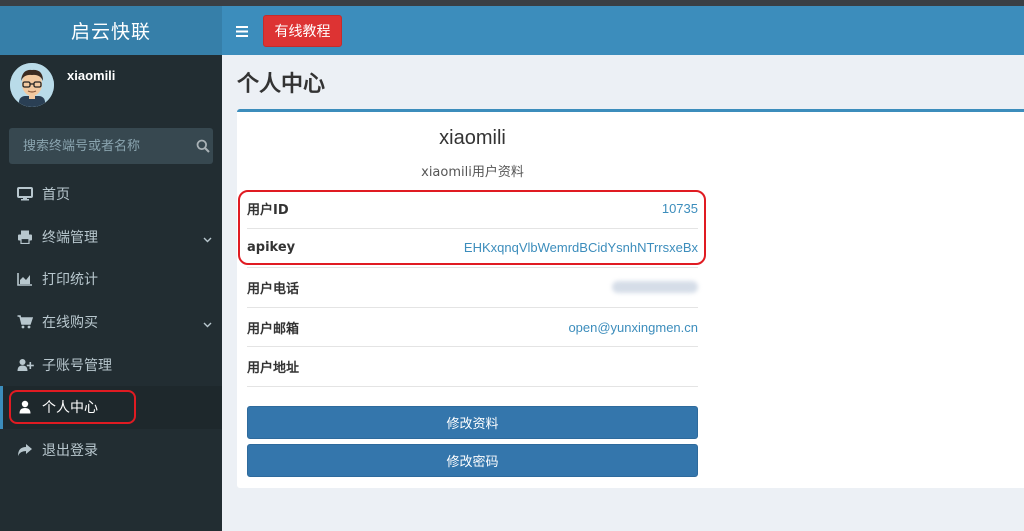  What do you see at coordinates (472, 328) in the screenshot?
I see `info-row-email: 用户邮箱 open@yunxingmen.cn` at bounding box center [472, 328].